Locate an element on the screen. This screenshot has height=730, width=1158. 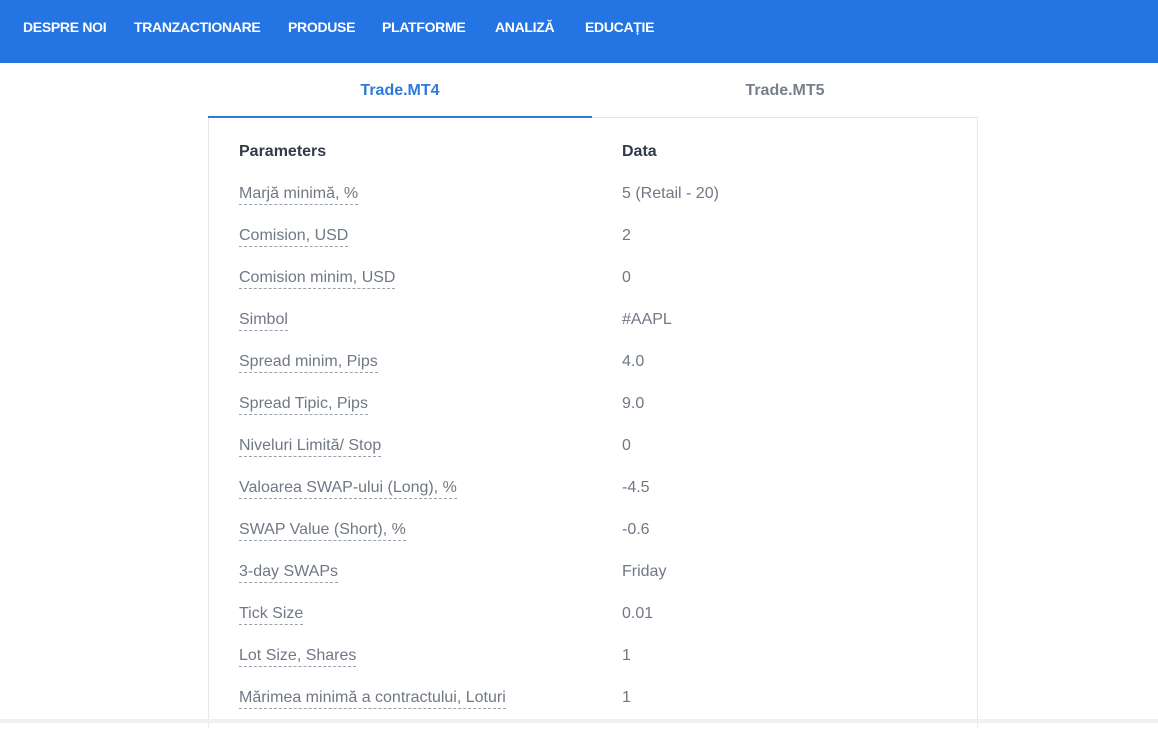
param-value: 9.0 is located at coordinates (633, 403).